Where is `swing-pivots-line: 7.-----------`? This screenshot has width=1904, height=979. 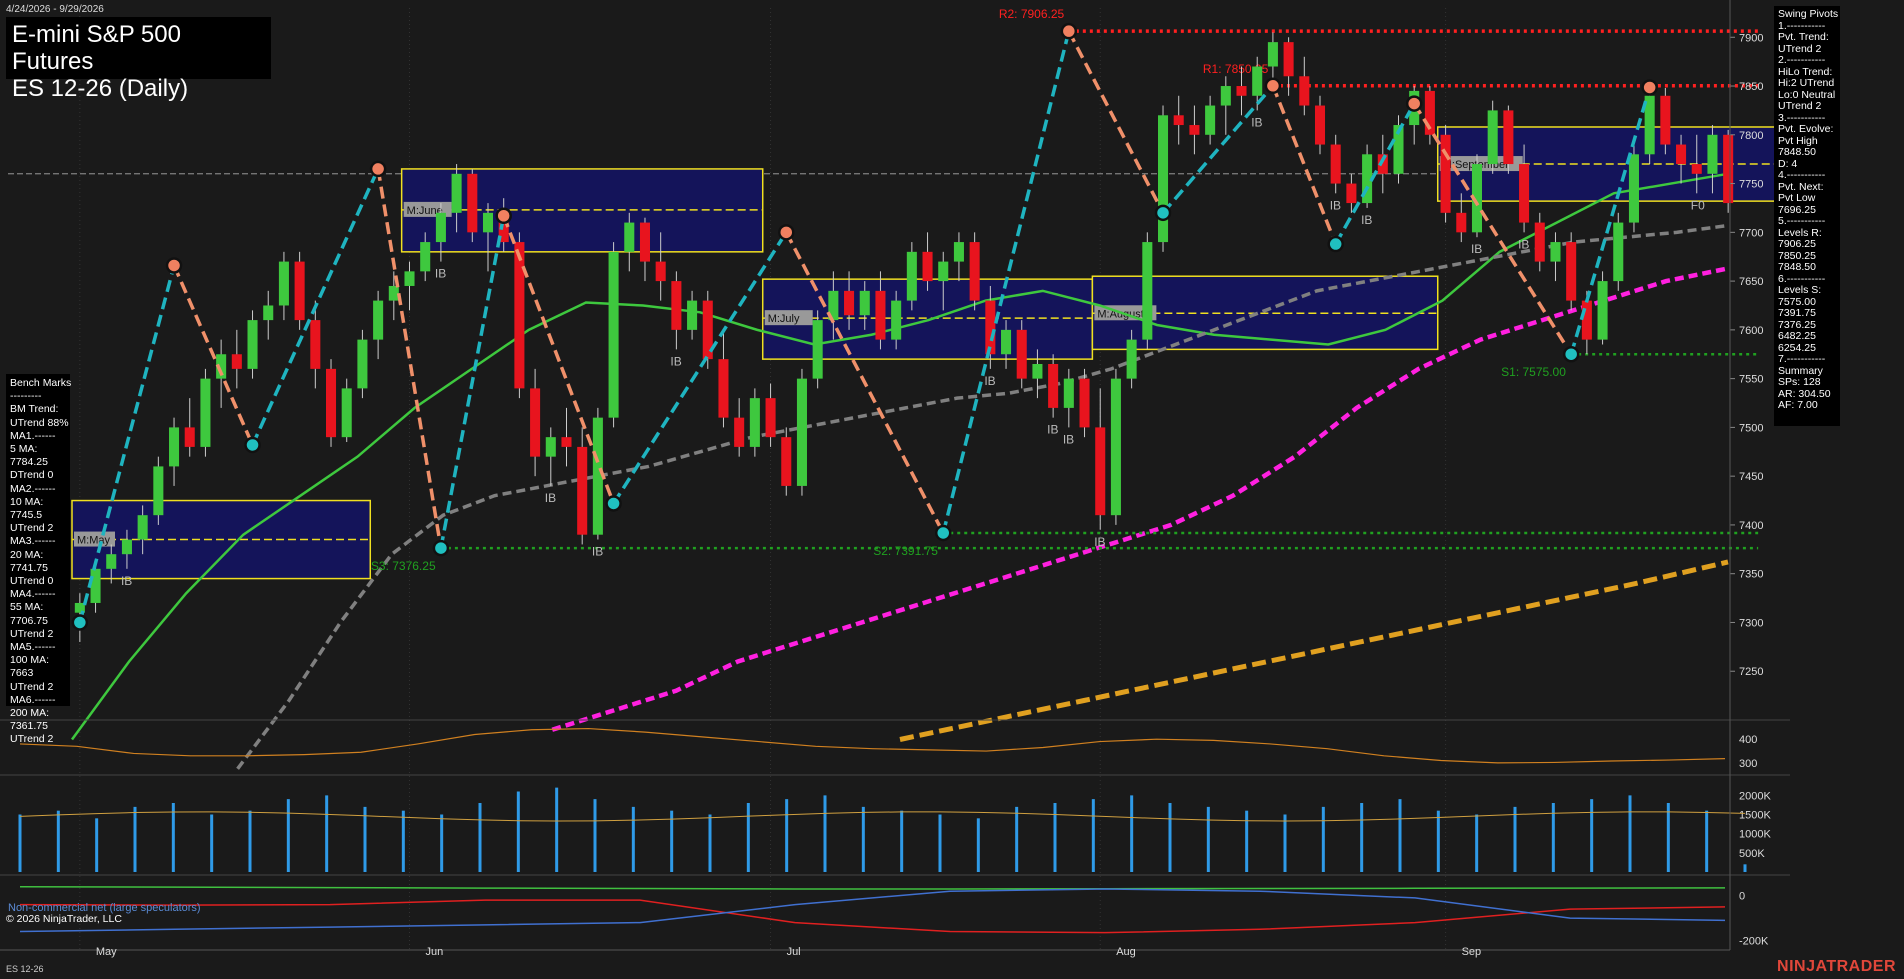
swing-pivots-line: 7.----------- is located at coordinates (1802, 359).